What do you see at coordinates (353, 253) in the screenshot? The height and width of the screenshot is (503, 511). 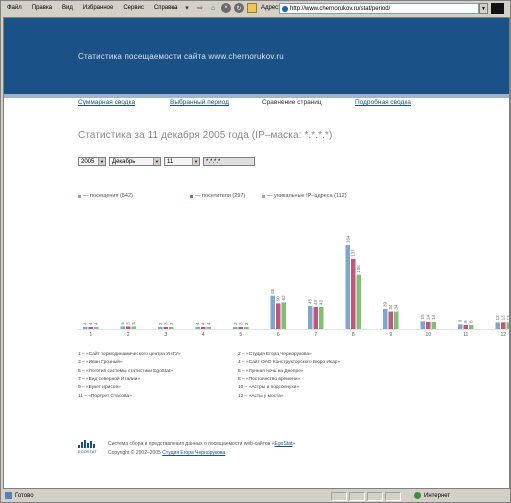 I see `bar-value-label: 137` at bounding box center [353, 253].